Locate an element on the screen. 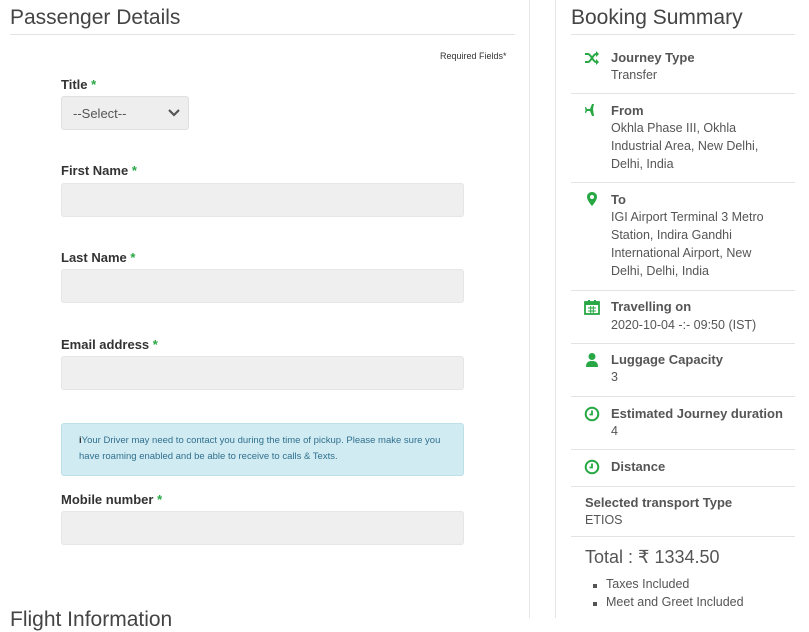  title-label: Title * is located at coordinates (78, 84).